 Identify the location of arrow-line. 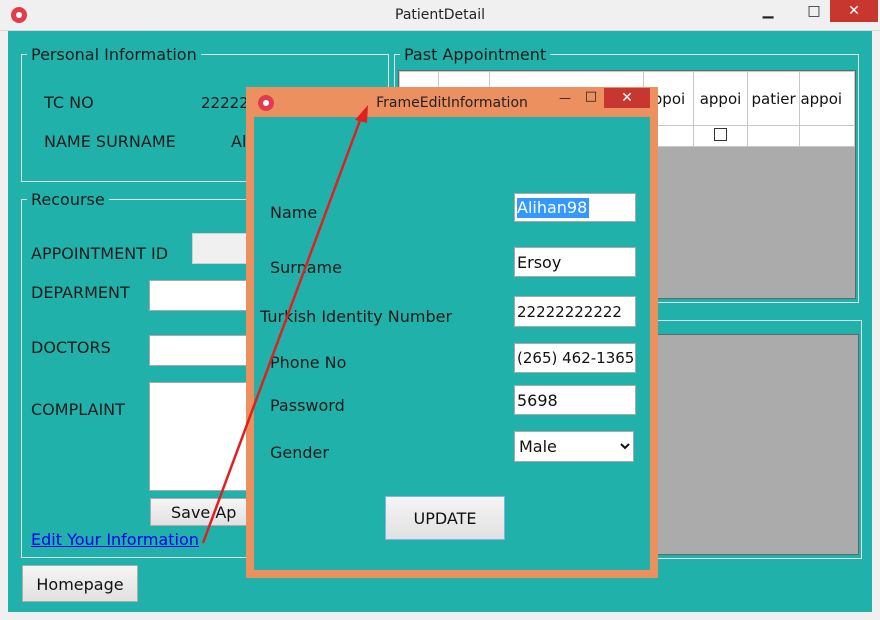
(282, 329).